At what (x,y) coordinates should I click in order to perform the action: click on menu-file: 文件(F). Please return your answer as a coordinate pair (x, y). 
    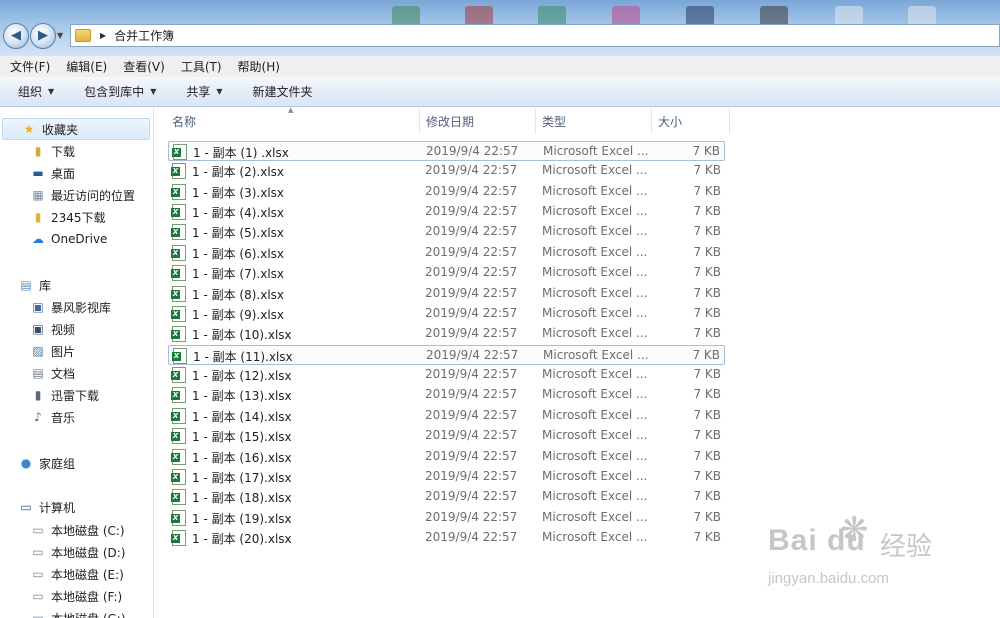
    Looking at the image, I should click on (30, 66).